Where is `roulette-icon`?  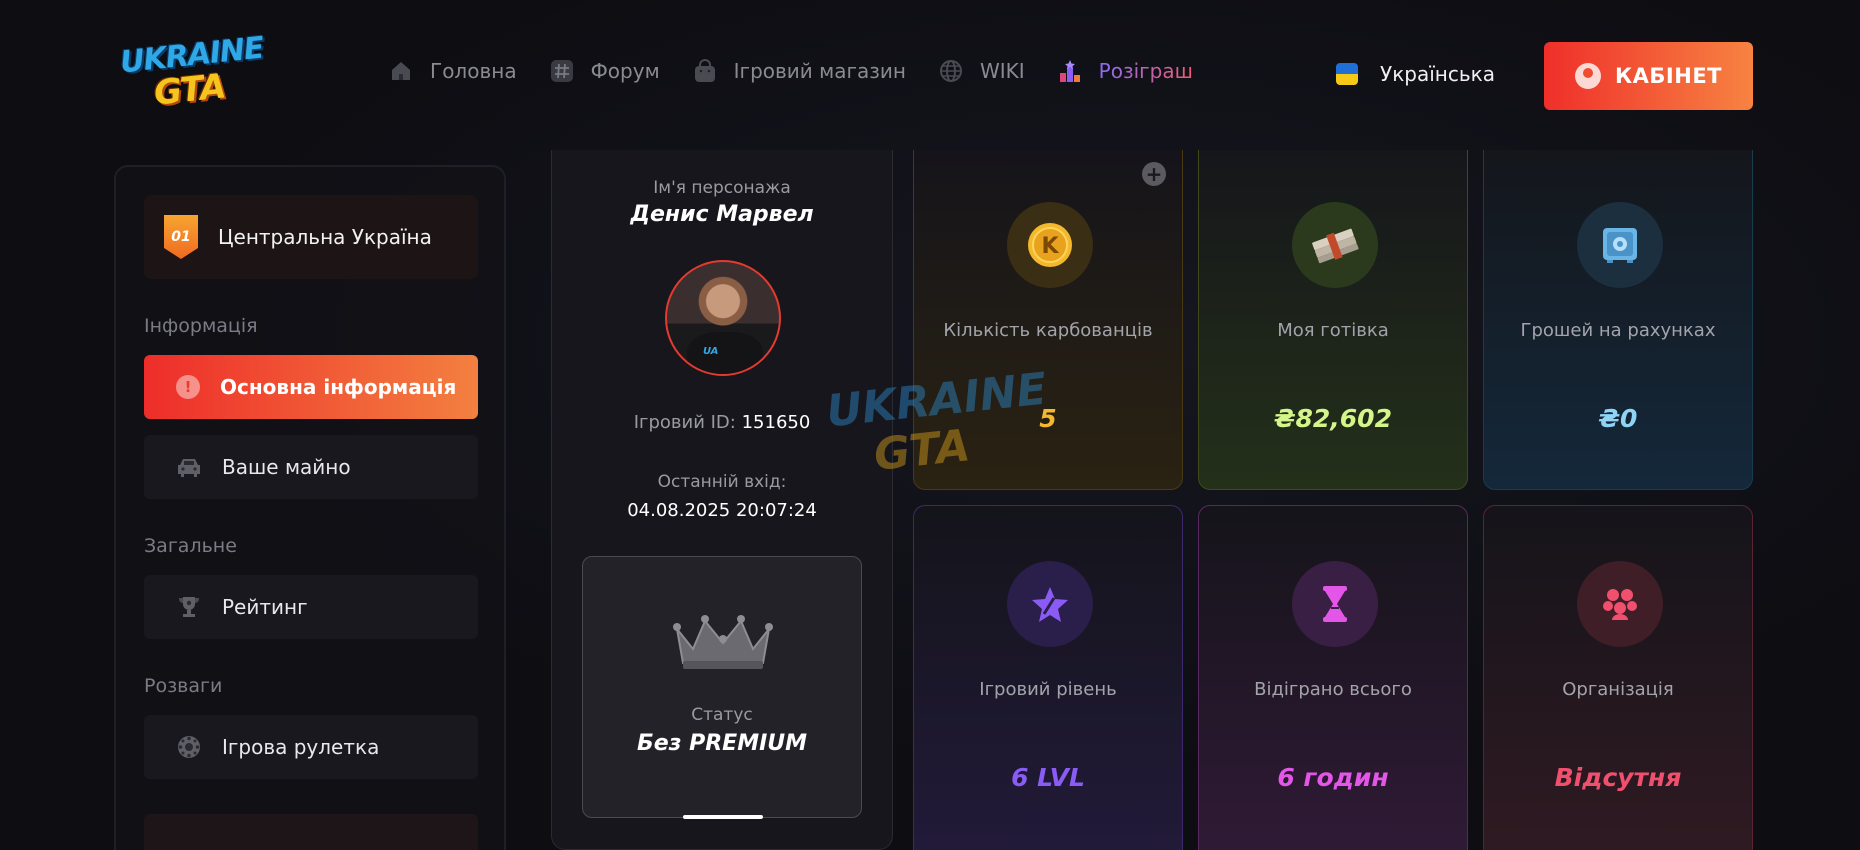
roulette-icon is located at coordinates (189, 747).